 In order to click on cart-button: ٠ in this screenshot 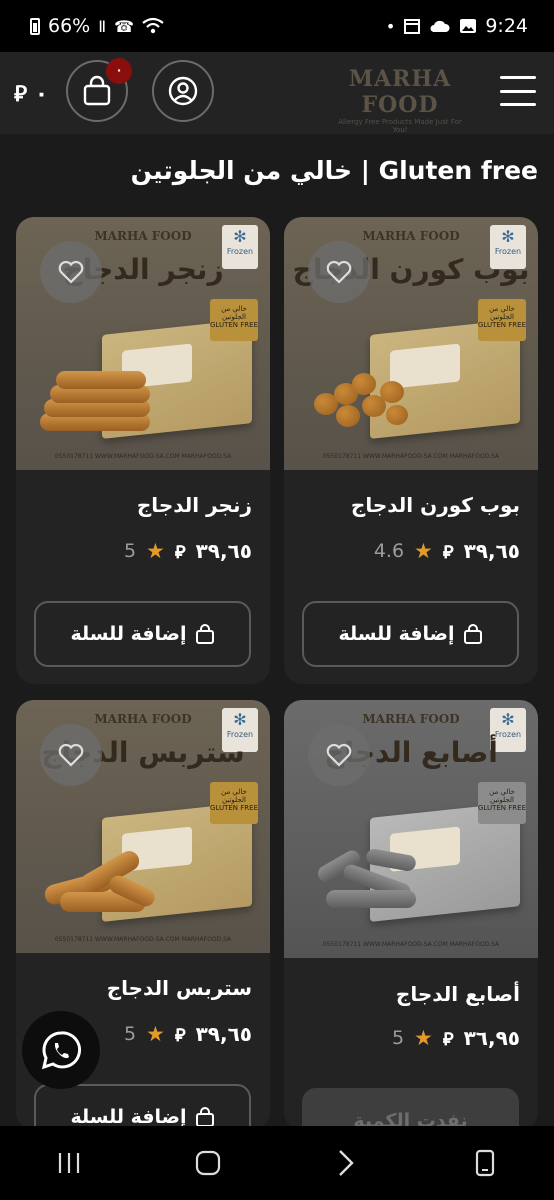, I will do `click(99, 90)`.